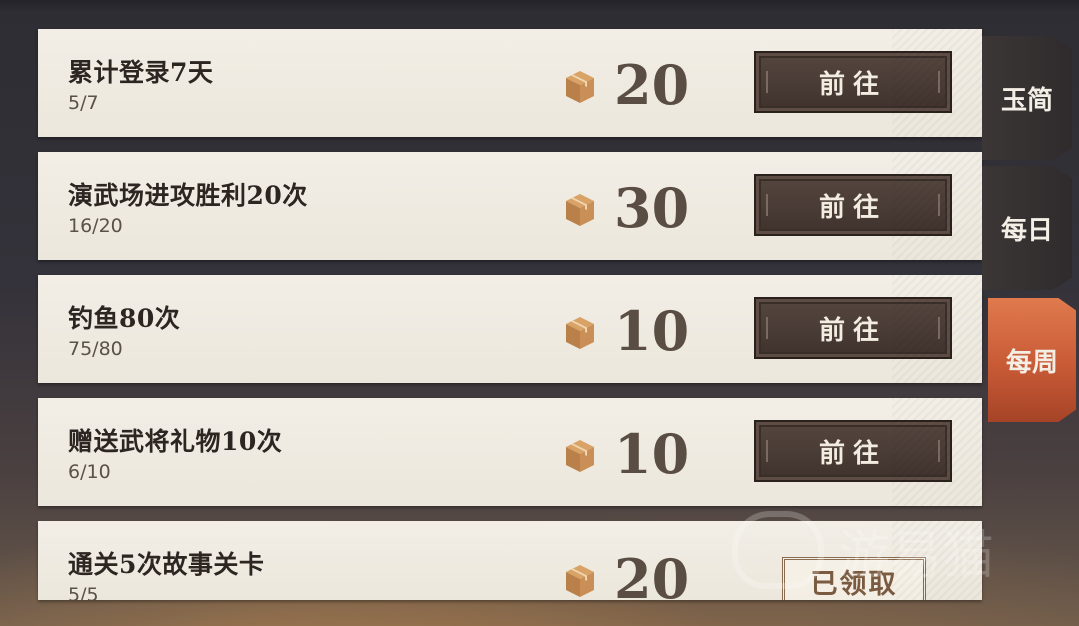 The height and width of the screenshot is (626, 1079). I want to click on tab-daily: 每日, so click(1027, 228).